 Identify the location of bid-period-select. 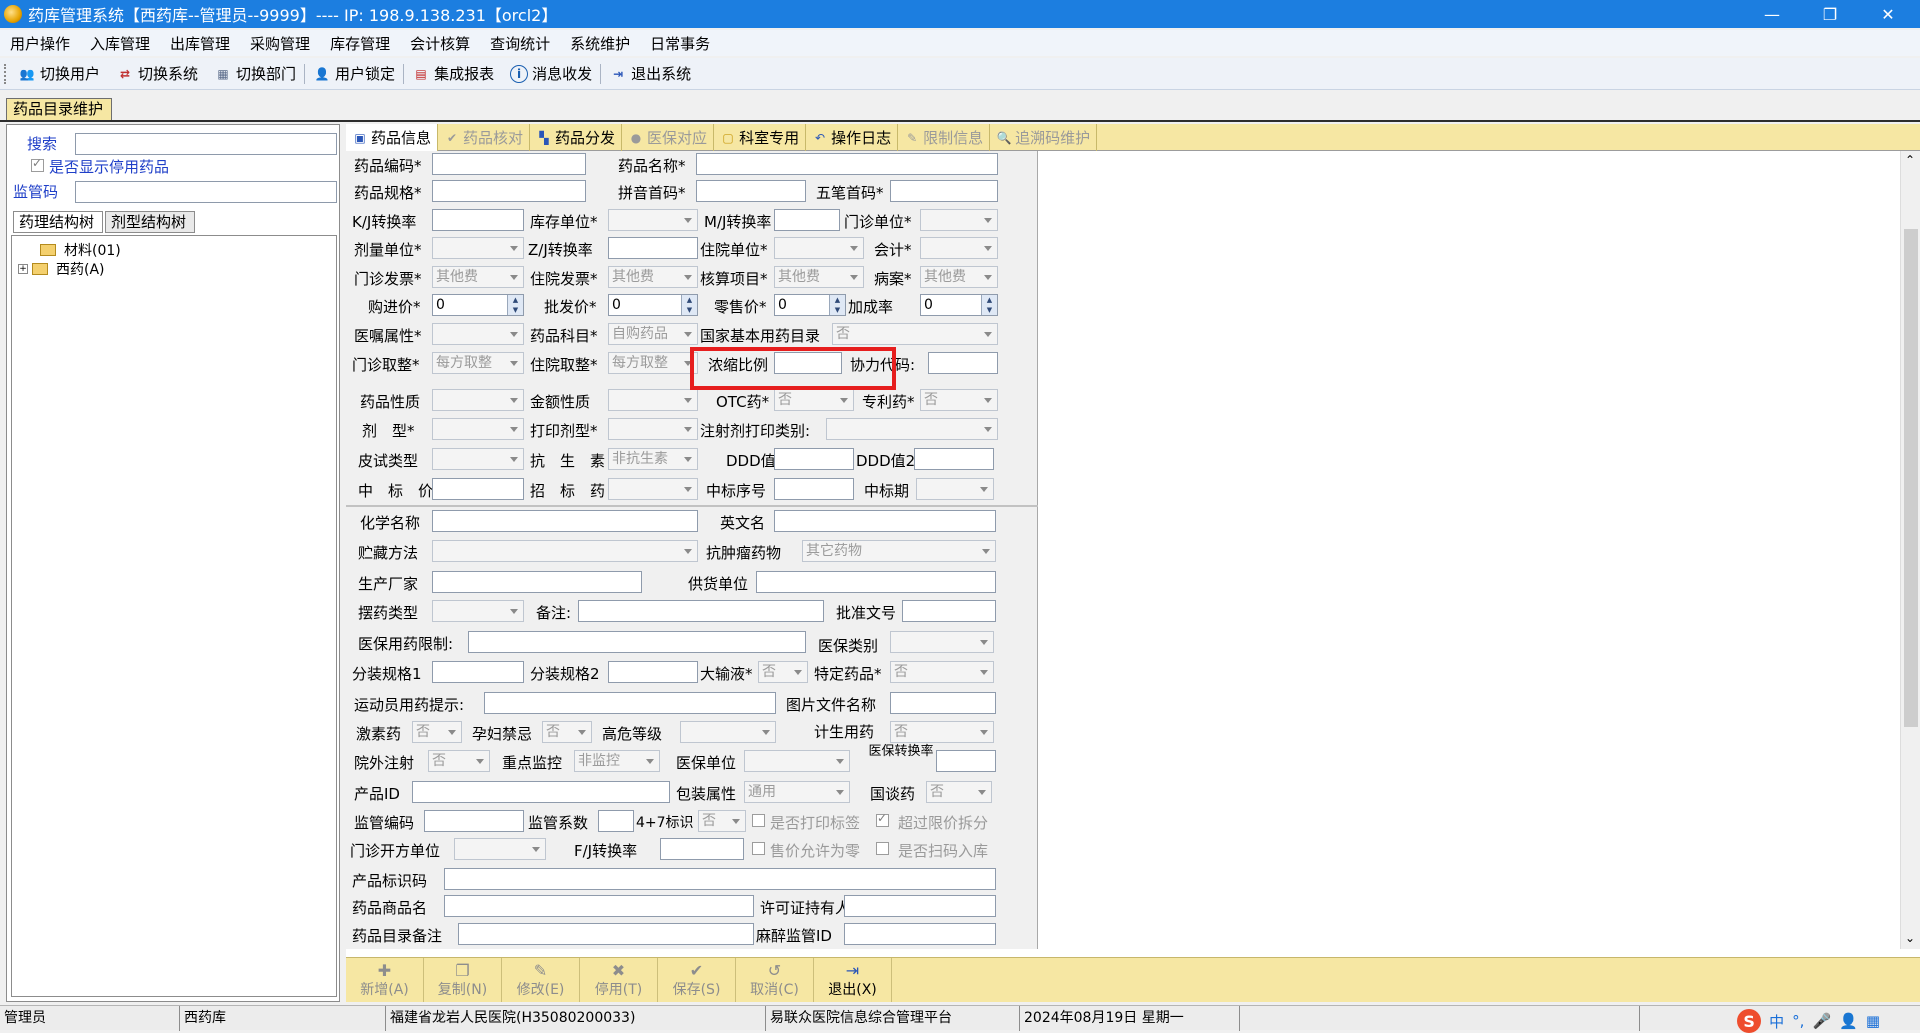
(955, 489).